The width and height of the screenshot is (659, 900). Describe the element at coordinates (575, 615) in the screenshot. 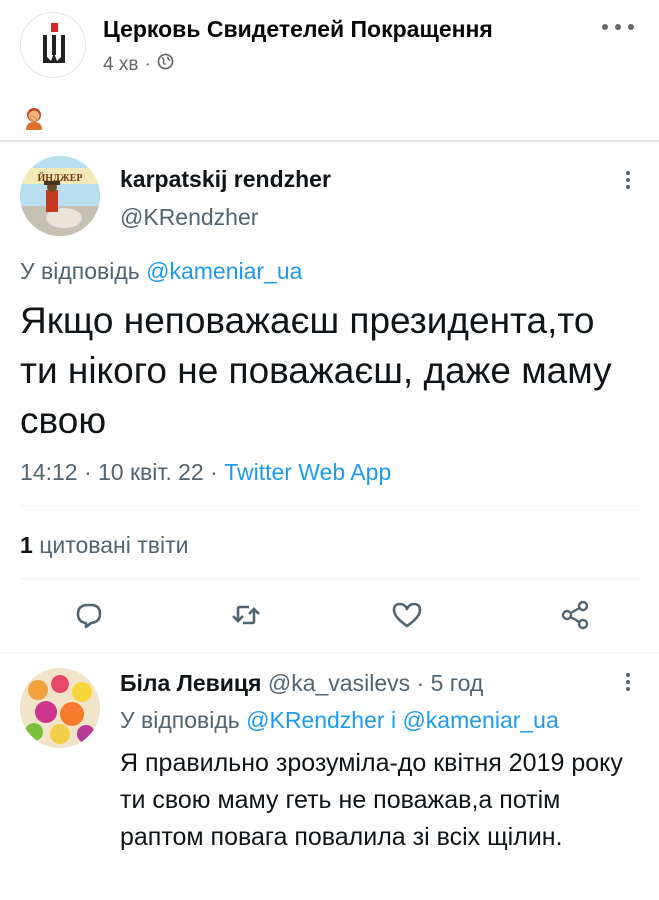

I see `share-icon` at that location.